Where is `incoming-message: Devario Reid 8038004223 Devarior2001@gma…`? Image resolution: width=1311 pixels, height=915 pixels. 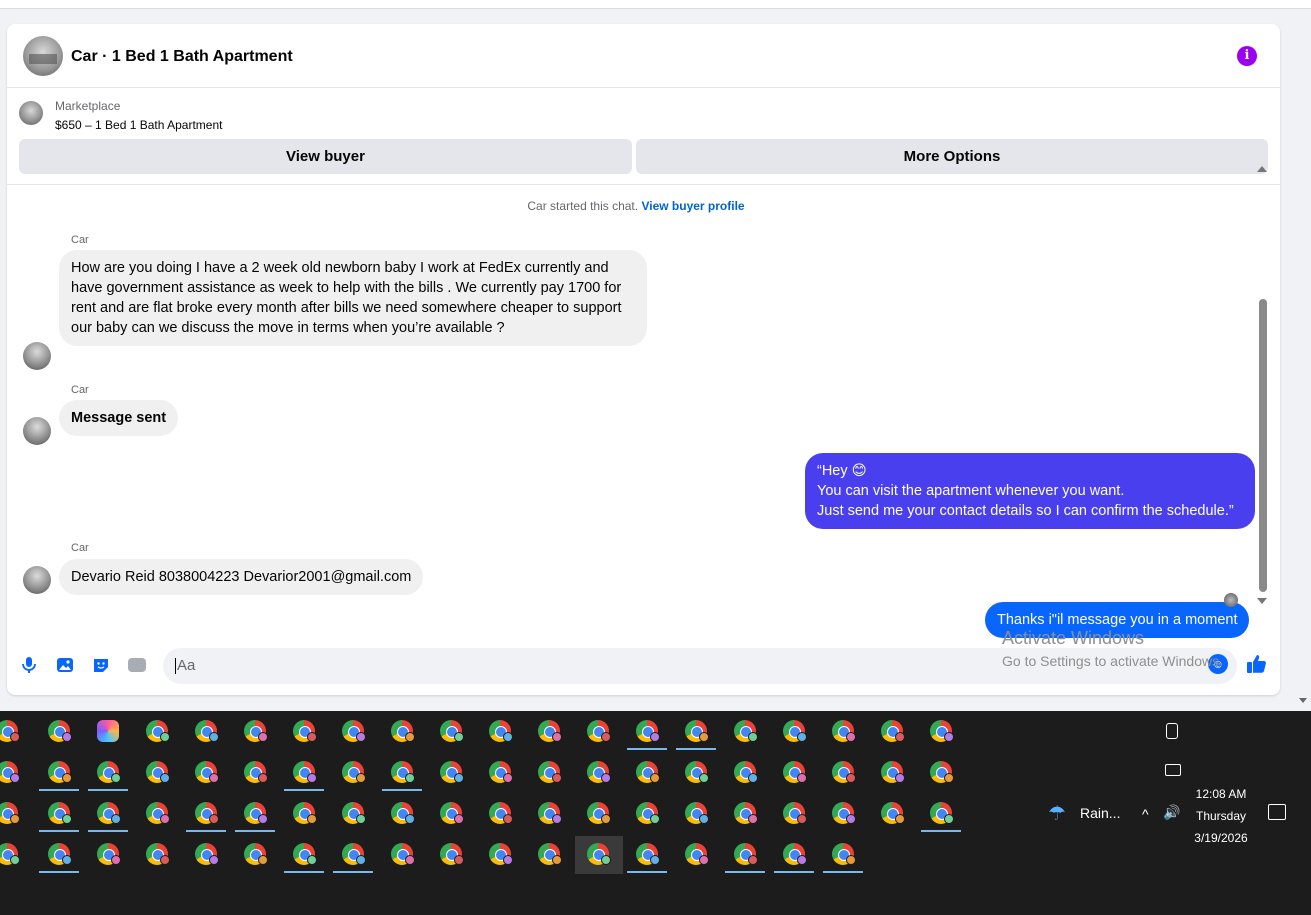
incoming-message: Devario Reid 8038004223 Devarior2001@gma… is located at coordinates (241, 577).